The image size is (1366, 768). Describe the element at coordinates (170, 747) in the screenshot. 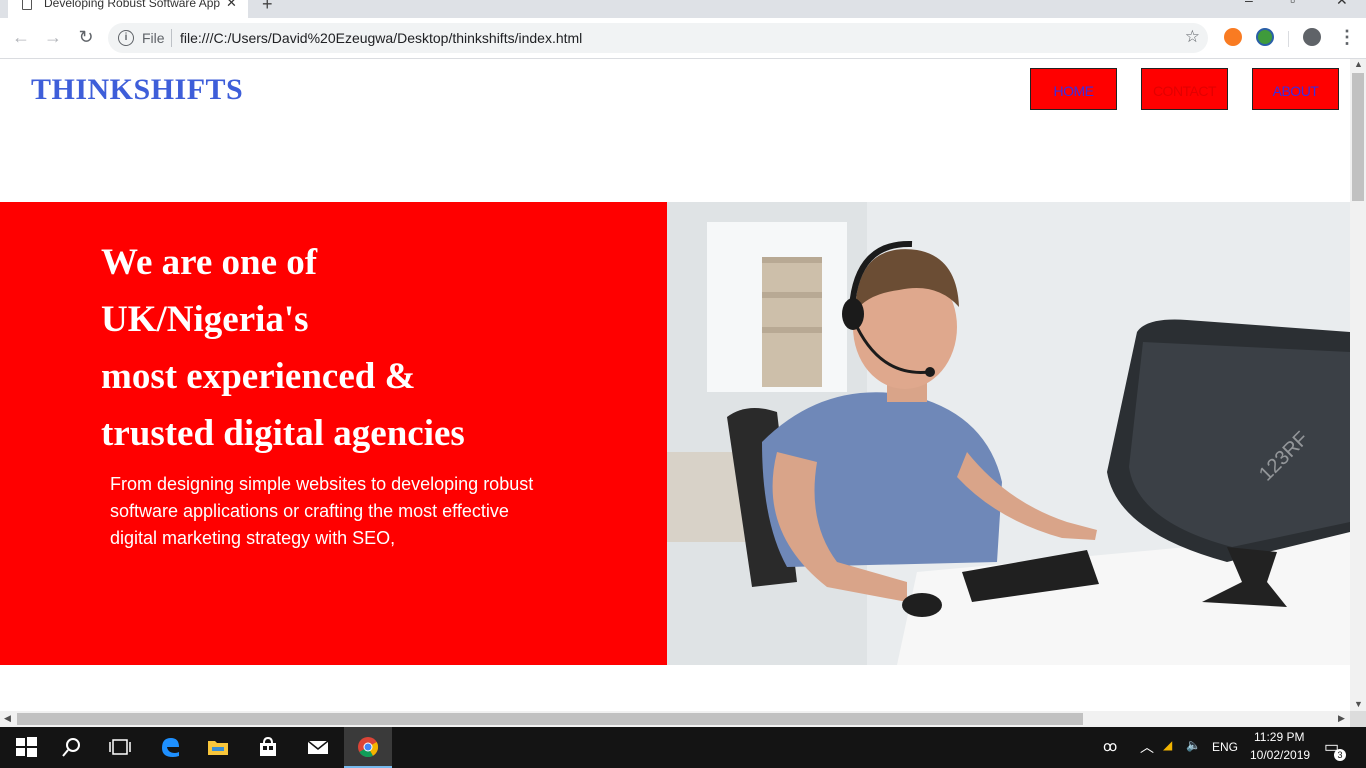

I see `edge-browser-icon` at that location.